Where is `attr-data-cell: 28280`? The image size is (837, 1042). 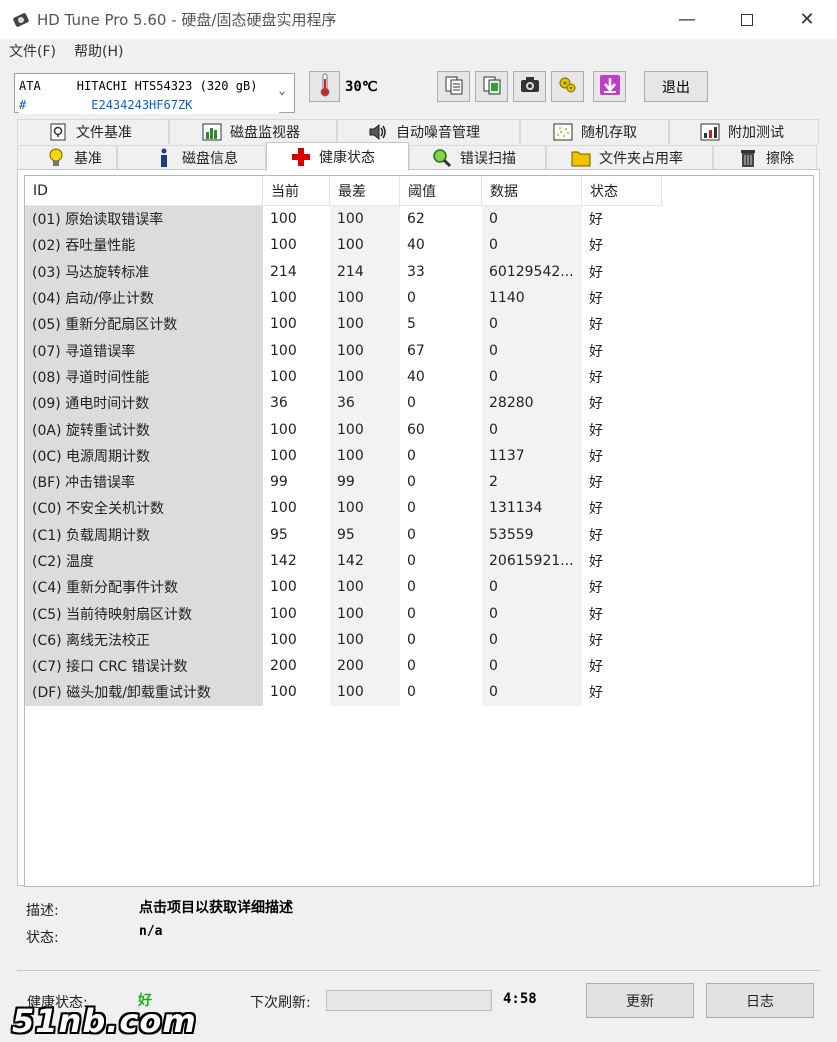 attr-data-cell: 28280 is located at coordinates (532, 403).